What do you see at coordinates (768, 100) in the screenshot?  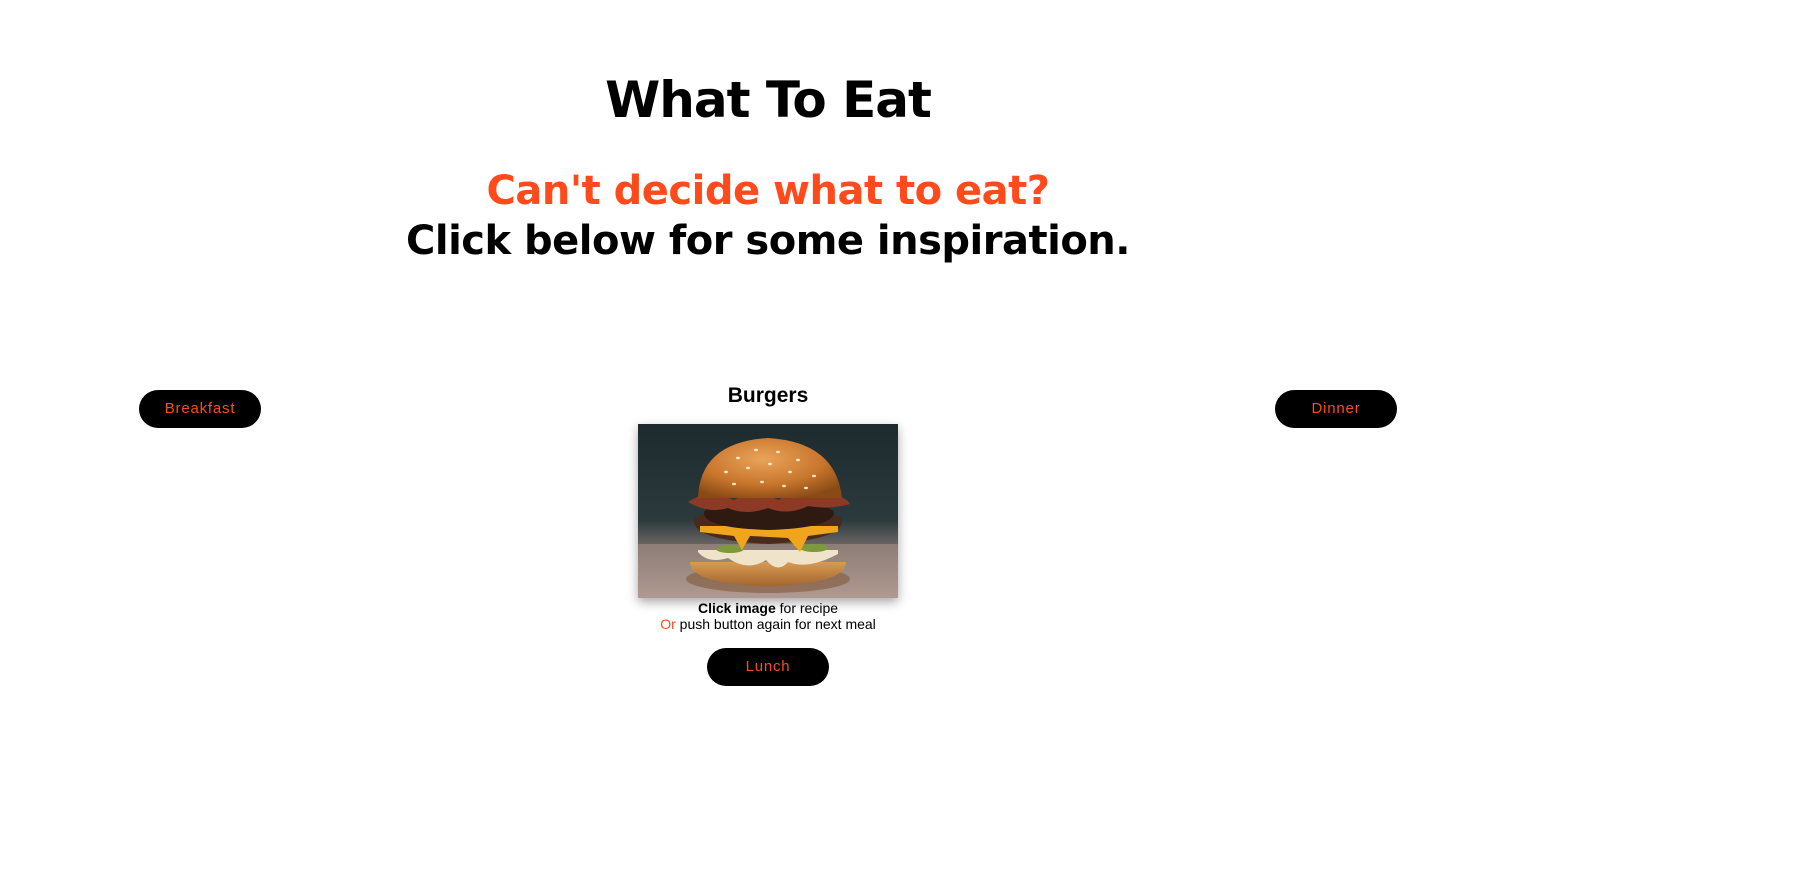 I see `page-title: What To Eat` at bounding box center [768, 100].